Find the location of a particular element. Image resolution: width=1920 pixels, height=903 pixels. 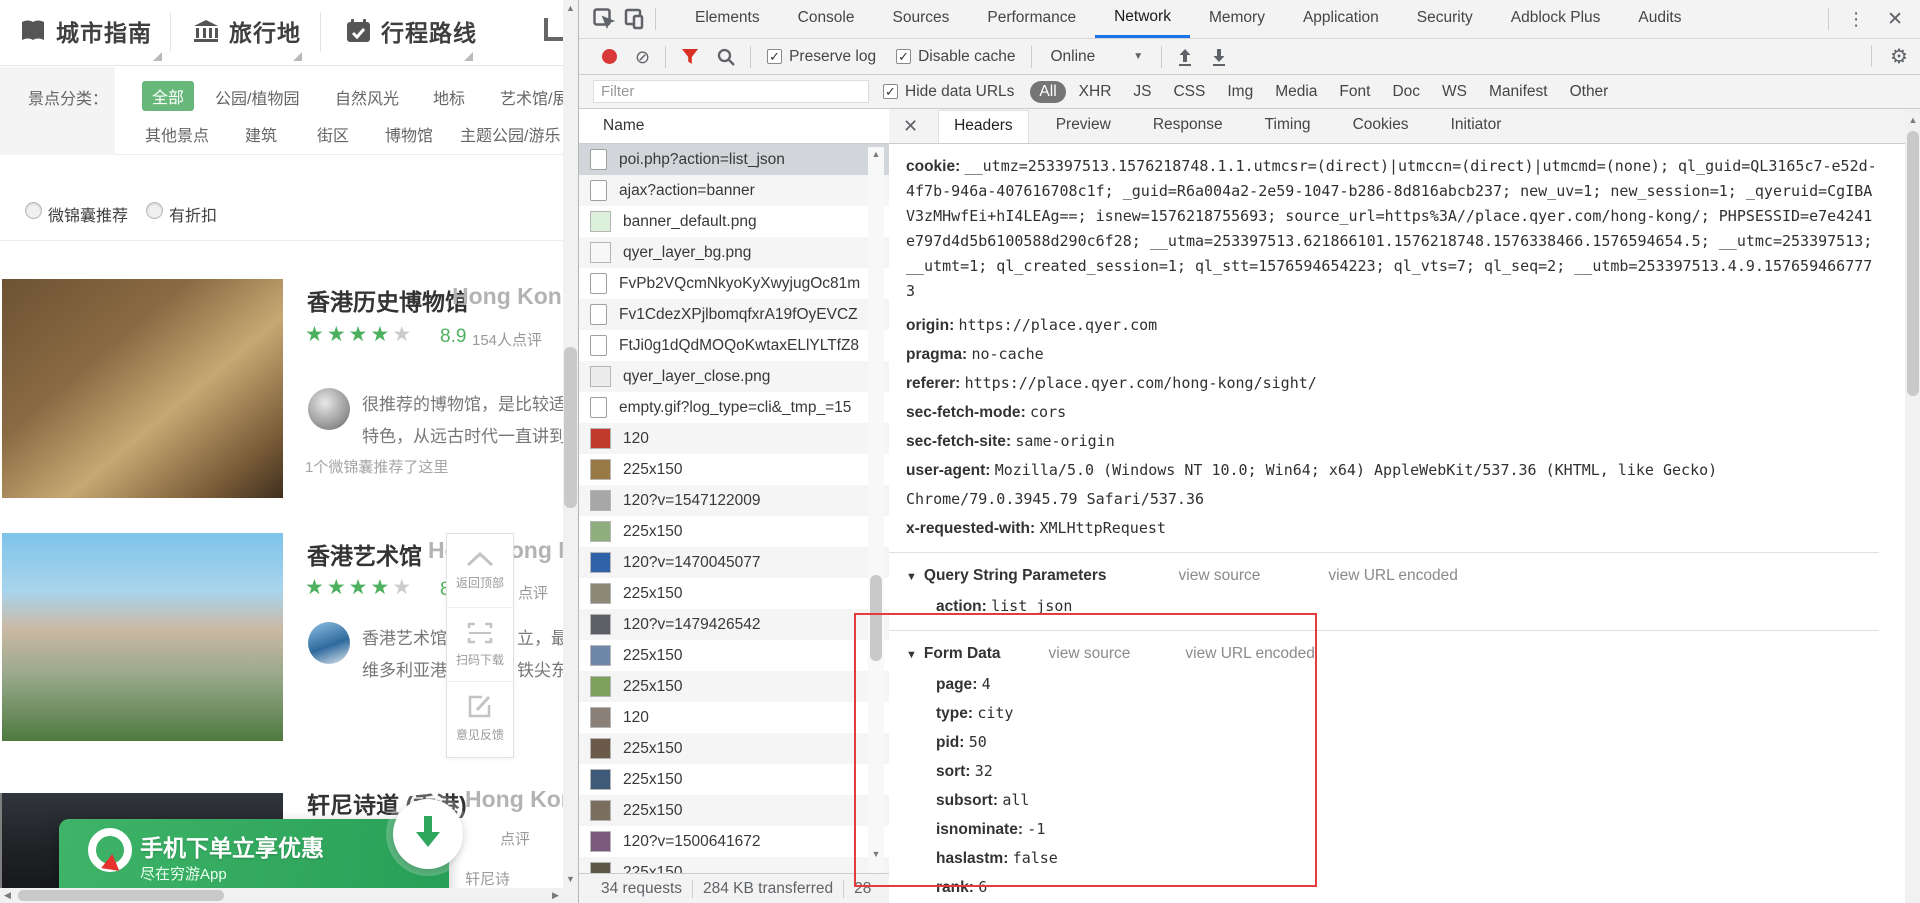

hide-data-urls-checkbox: ✓ Hide data URLs is located at coordinates (948, 92).